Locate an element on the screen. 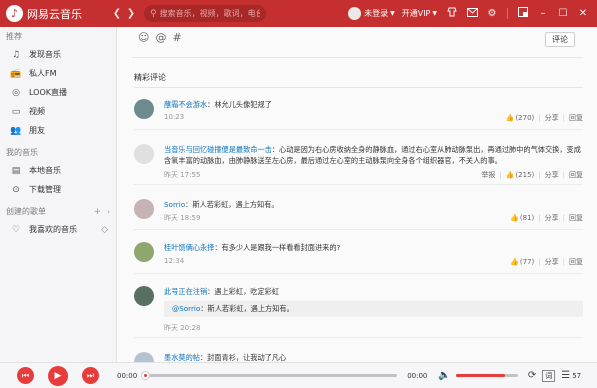 The image size is (597, 388). vip-link: 开通VIP is located at coordinates (416, 13).